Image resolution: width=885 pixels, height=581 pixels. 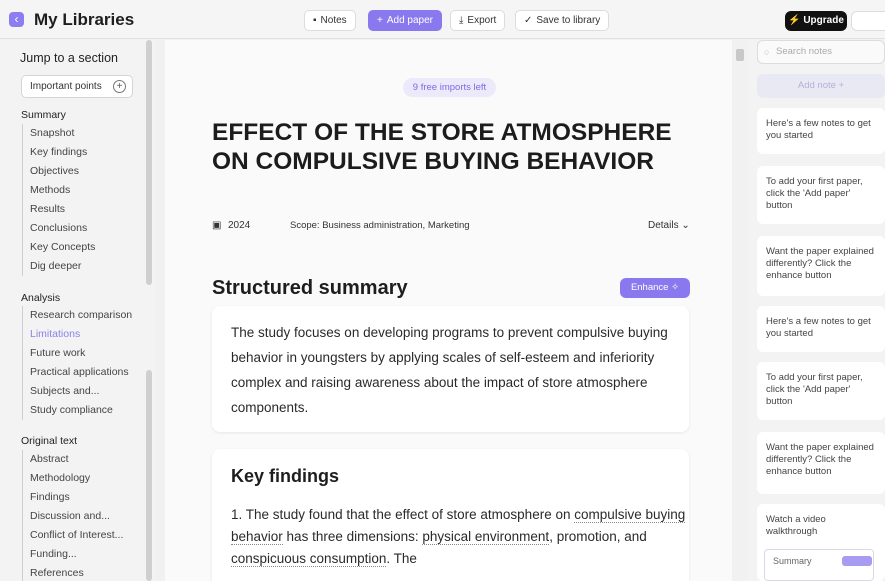 I want to click on search-icon: ○, so click(x=767, y=52).